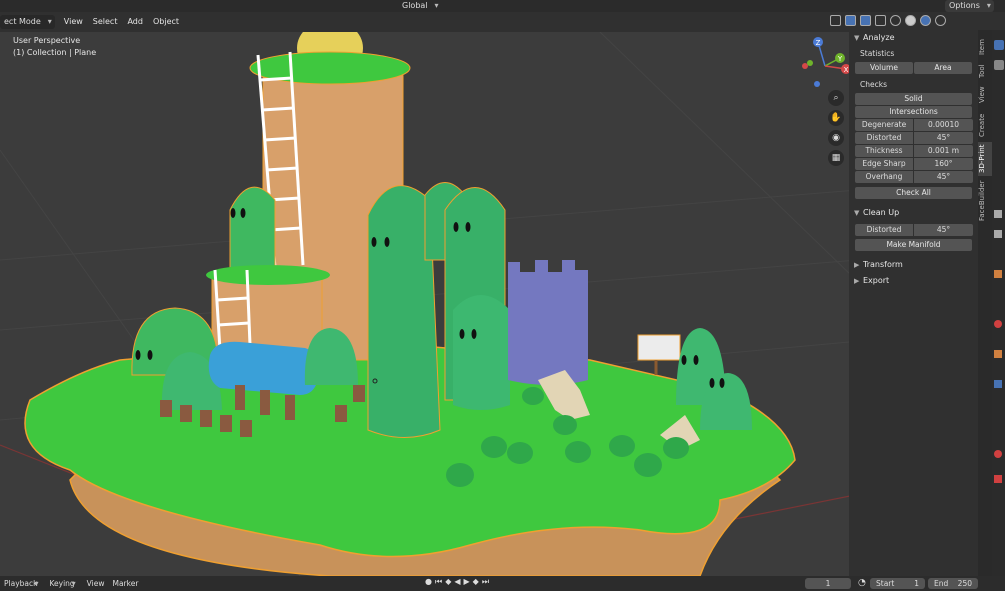 This screenshot has width=1005, height=591. Describe the element at coordinates (476, 582) in the screenshot. I see `next-keyframe-icon: ◆` at that location.